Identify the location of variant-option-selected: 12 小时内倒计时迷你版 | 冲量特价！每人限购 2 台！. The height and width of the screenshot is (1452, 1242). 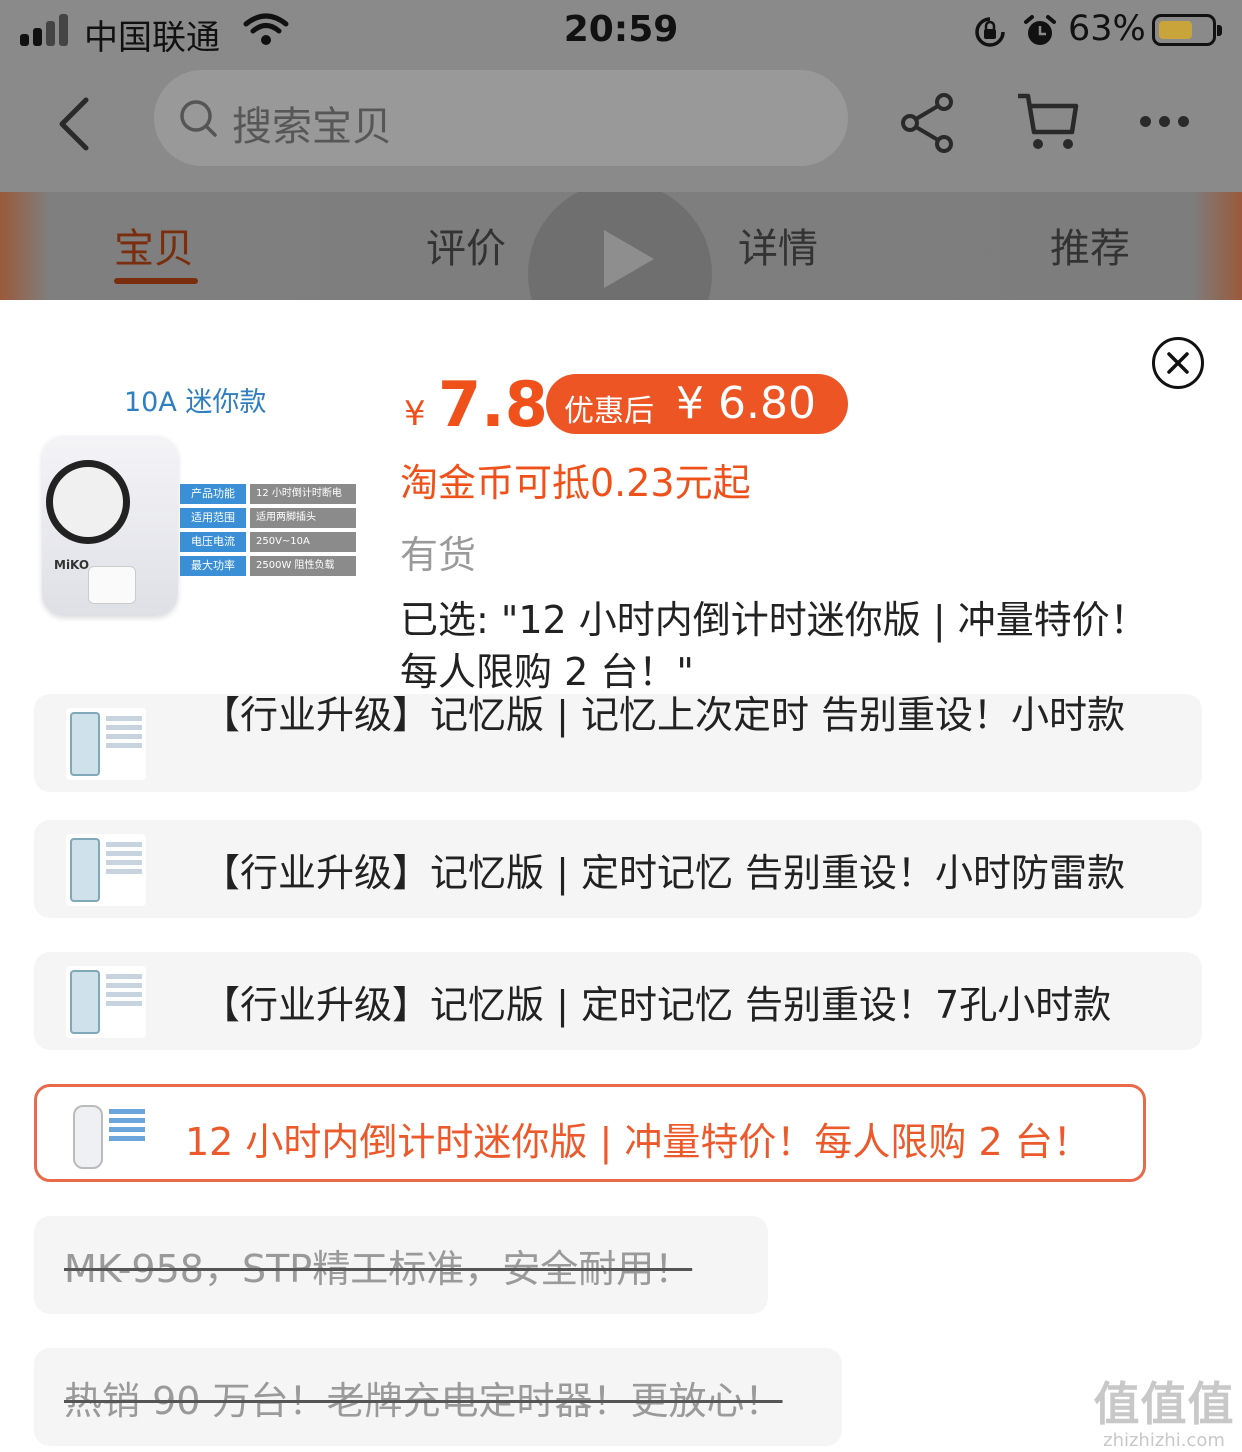
(590, 1133).